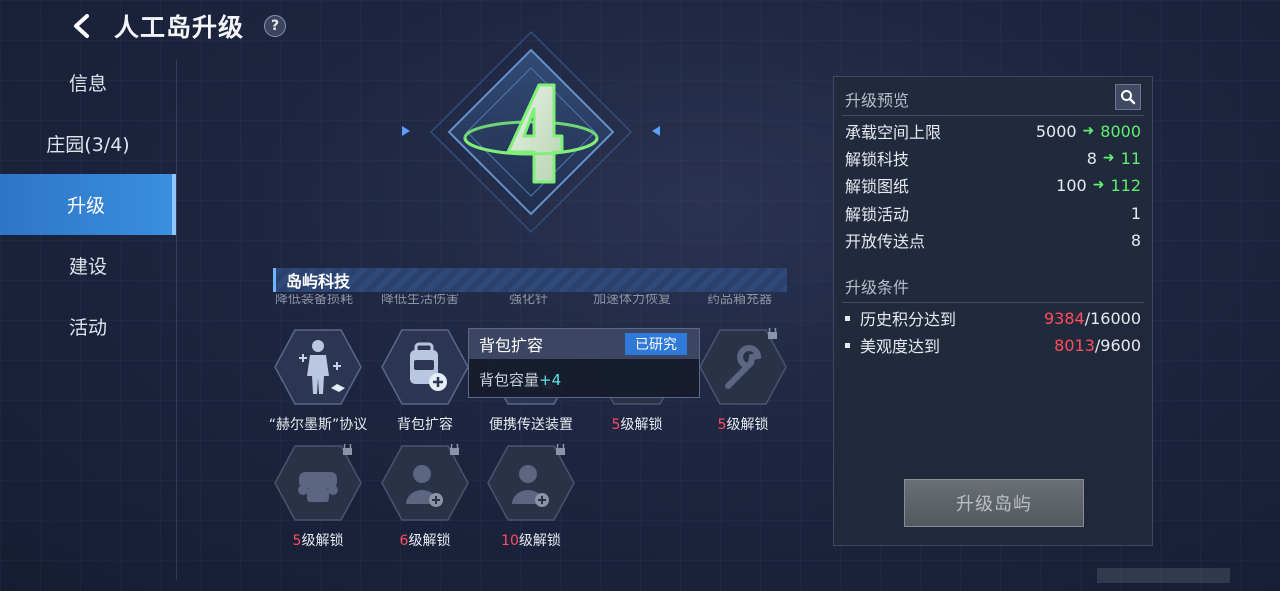 This screenshot has width=1280, height=591. Describe the element at coordinates (88, 82) in the screenshot. I see `sidebar-item-info: 信息` at that location.